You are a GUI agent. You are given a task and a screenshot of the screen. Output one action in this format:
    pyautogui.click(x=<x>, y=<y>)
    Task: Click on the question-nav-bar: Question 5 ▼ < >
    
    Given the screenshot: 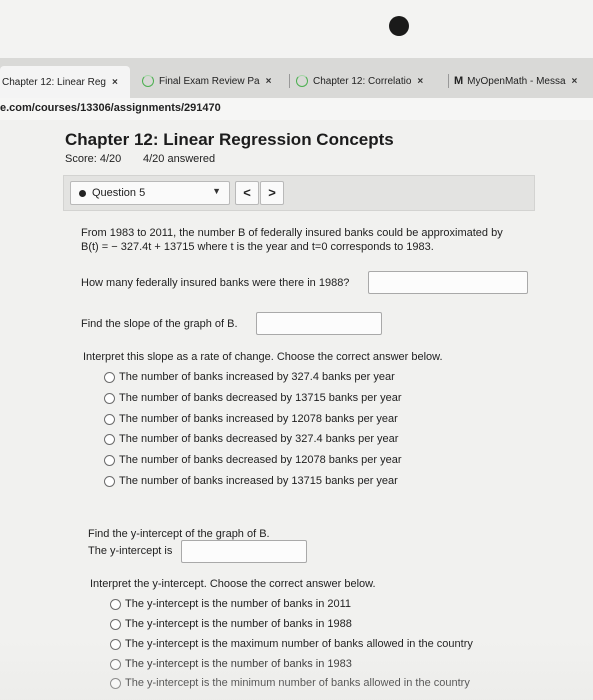 What is the action you would take?
    pyautogui.click(x=299, y=193)
    